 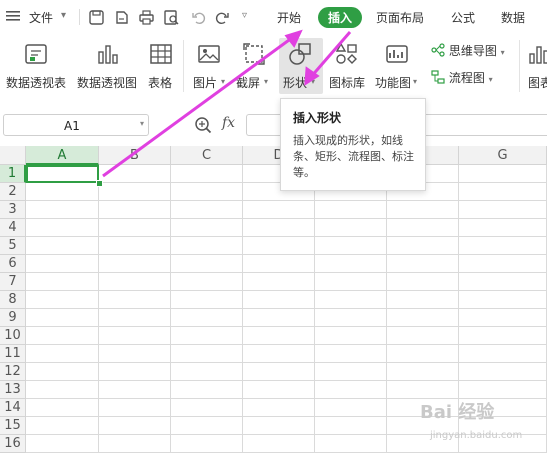 What do you see at coordinates (13, 372) in the screenshot?
I see `row-header-12: 12` at bounding box center [13, 372].